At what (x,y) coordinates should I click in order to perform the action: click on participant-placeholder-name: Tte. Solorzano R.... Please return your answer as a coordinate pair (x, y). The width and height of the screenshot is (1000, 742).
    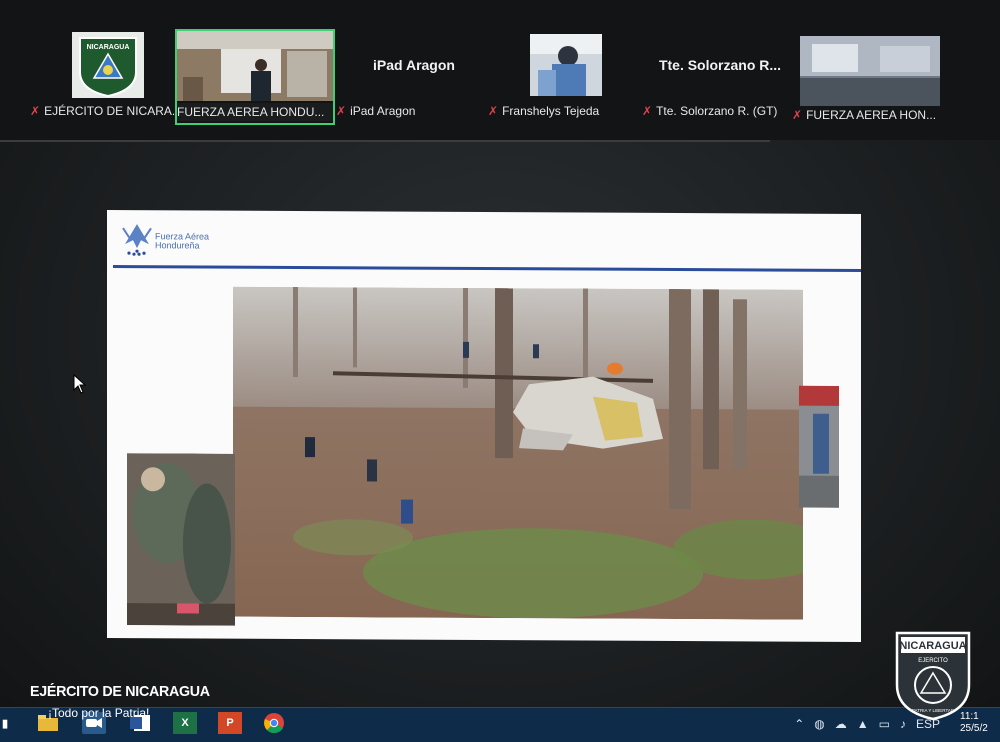
    Looking at the image, I should click on (720, 65).